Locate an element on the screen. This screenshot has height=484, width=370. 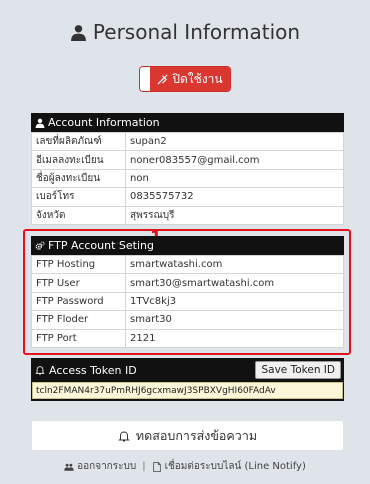
row-label: FTP Port is located at coordinates (78, 338).